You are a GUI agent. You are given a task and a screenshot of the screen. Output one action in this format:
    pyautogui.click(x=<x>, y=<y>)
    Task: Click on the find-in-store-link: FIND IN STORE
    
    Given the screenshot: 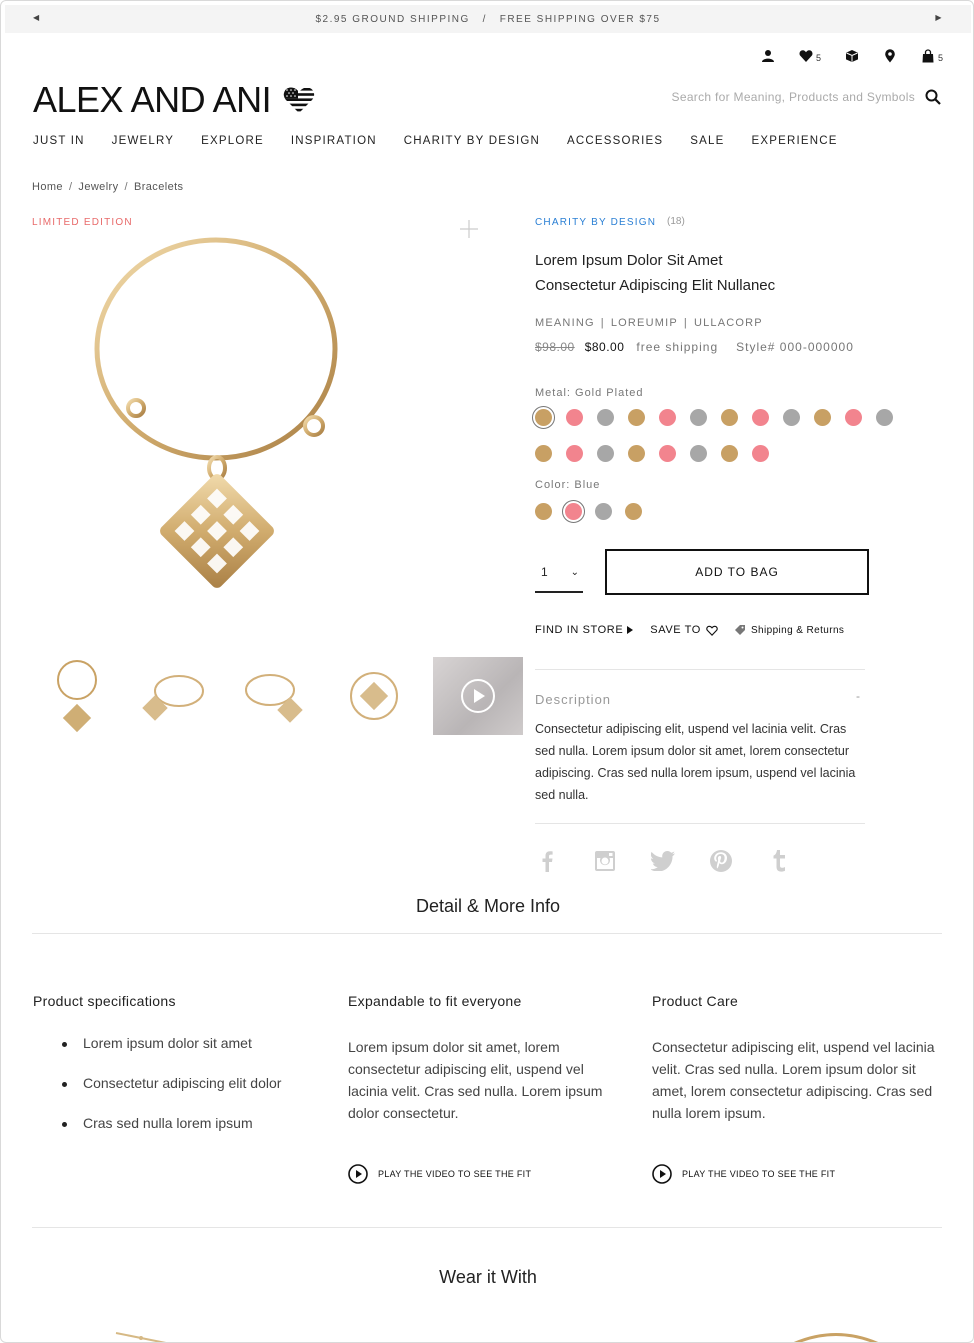 What is the action you would take?
    pyautogui.click(x=584, y=630)
    